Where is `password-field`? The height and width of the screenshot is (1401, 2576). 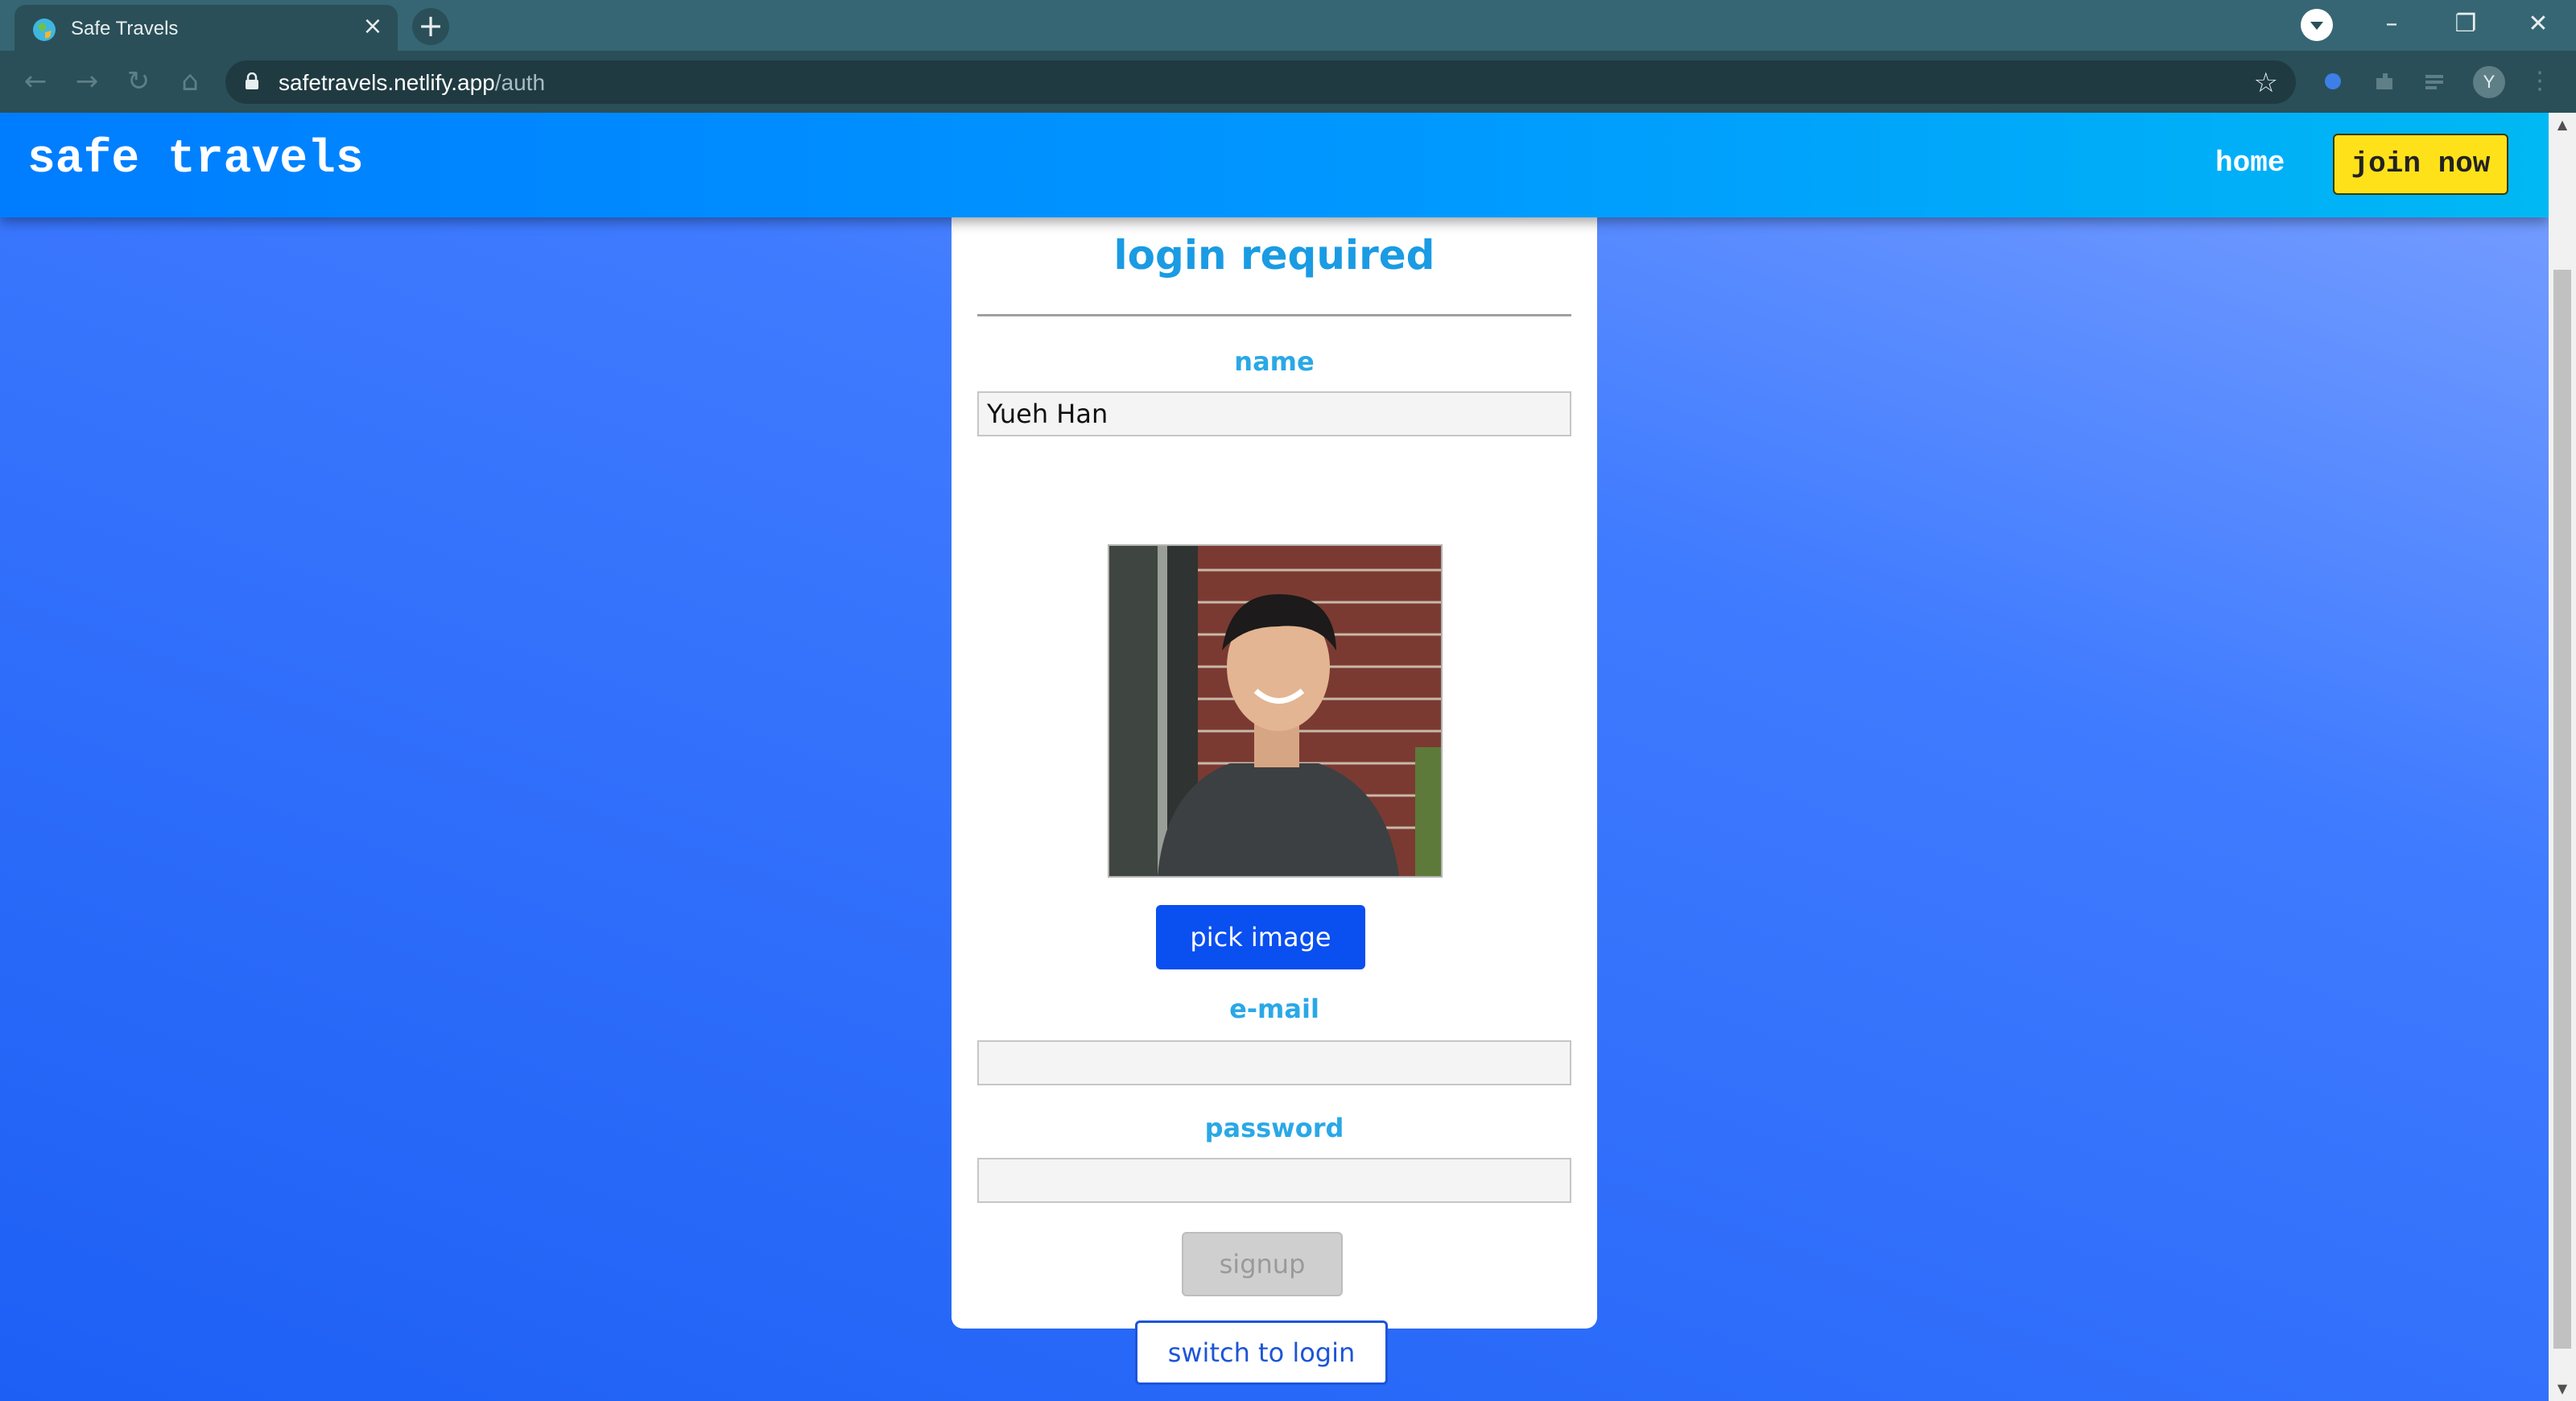
password-field is located at coordinates (1274, 1180).